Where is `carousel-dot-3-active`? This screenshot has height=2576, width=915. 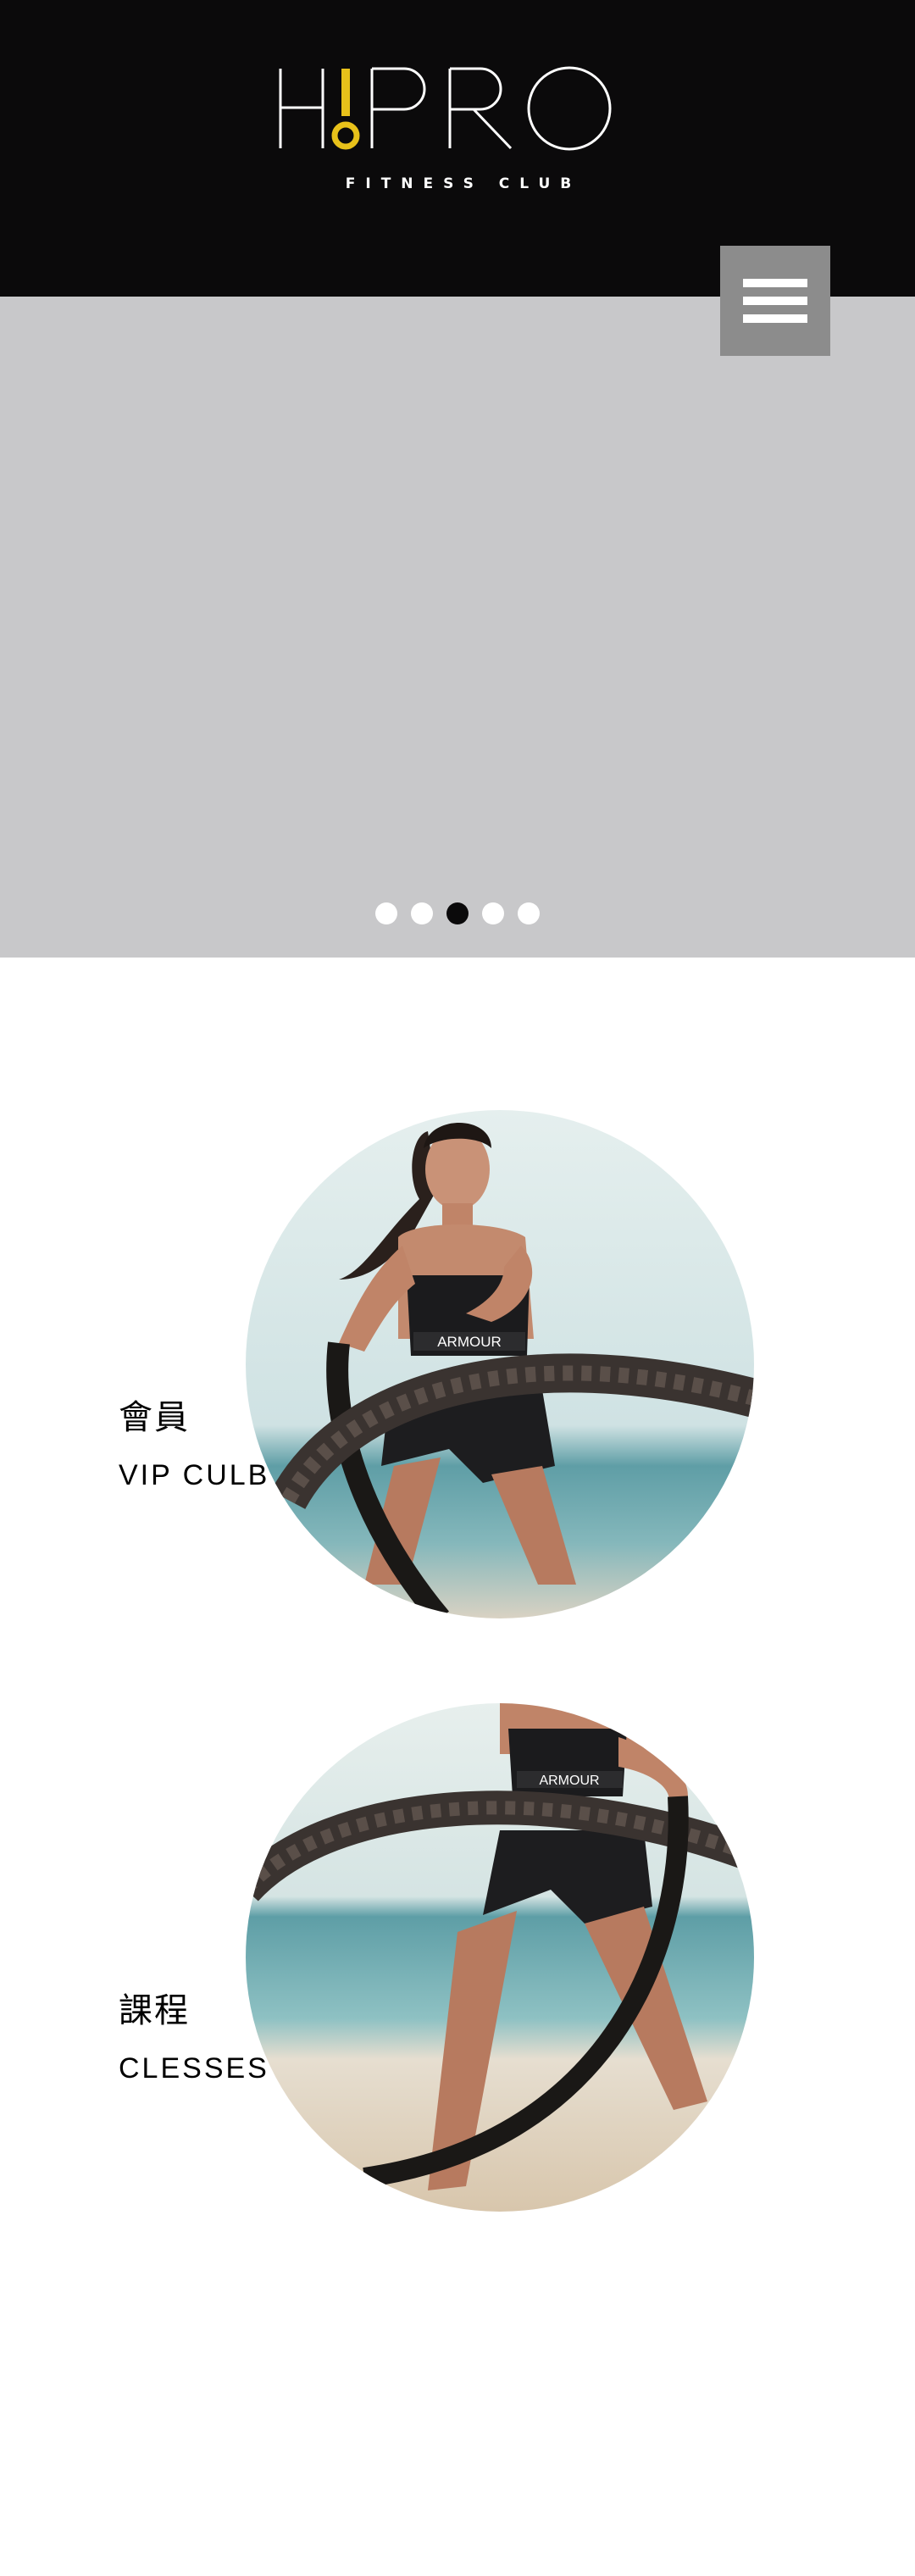
carousel-dot-3-active is located at coordinates (457, 913).